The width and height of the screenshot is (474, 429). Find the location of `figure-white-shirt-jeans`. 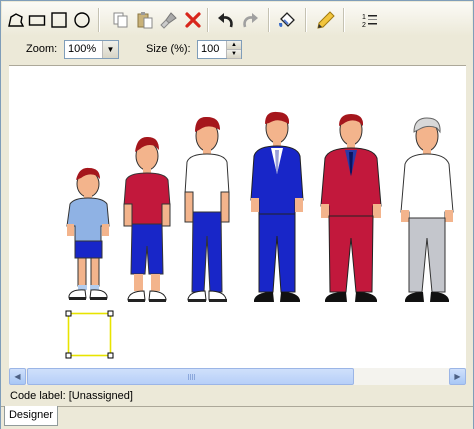

figure-white-shirt-jeans is located at coordinates (207, 209).